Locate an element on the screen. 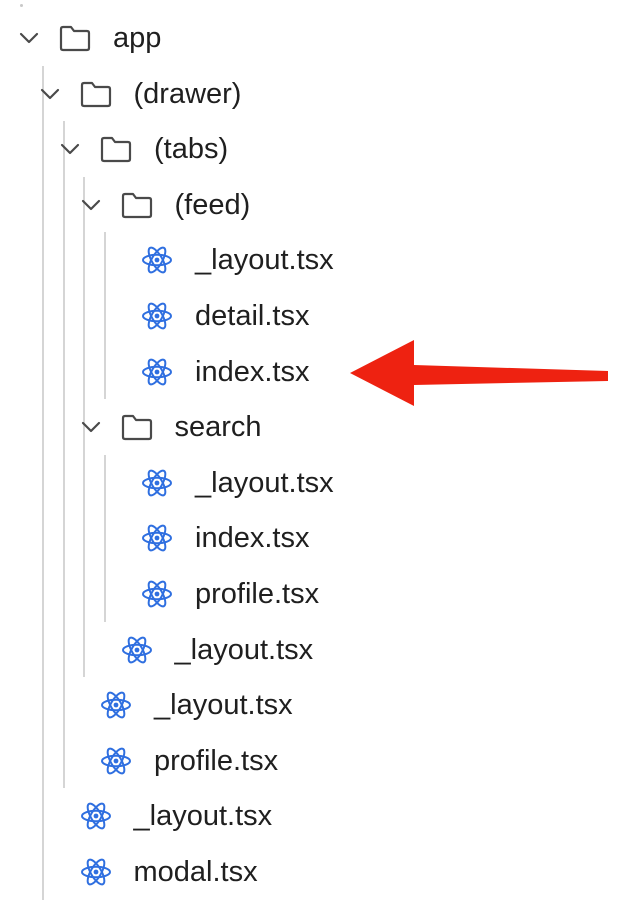 Image resolution: width=632 pixels, height=900 pixels. tree-folder-row: app is located at coordinates (280, 38).